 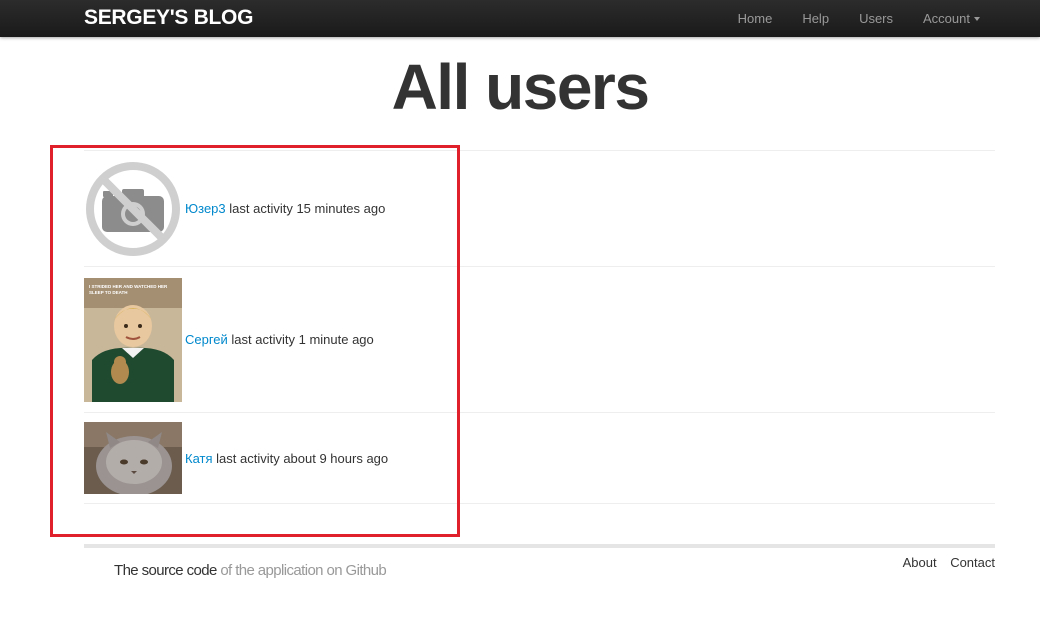 What do you see at coordinates (108, 292) in the screenshot?
I see `meme-caption-bottom: SLEEP TO DEATH` at bounding box center [108, 292].